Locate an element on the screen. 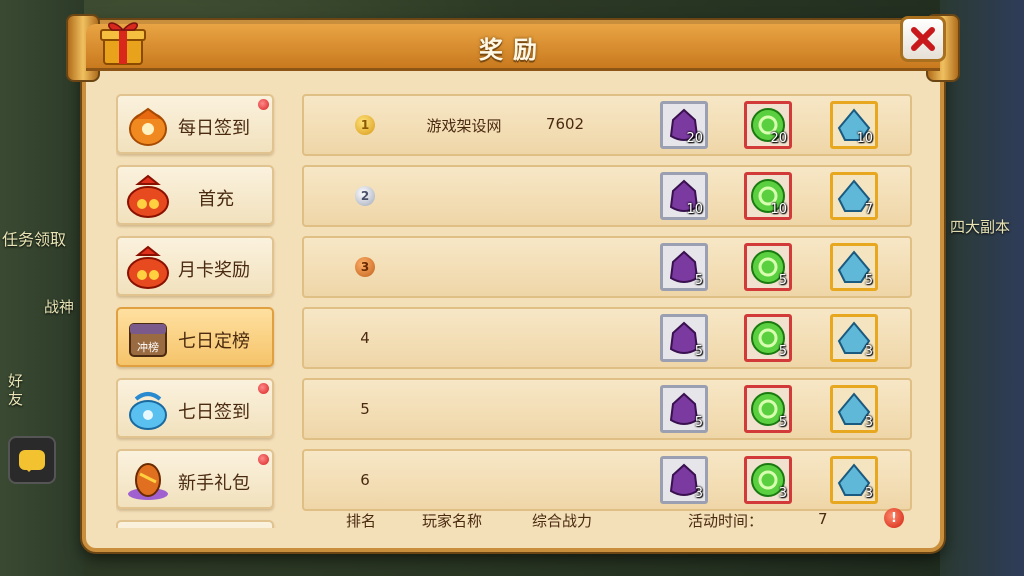 The image size is (1024, 576). close-button is located at coordinates (923, 39).